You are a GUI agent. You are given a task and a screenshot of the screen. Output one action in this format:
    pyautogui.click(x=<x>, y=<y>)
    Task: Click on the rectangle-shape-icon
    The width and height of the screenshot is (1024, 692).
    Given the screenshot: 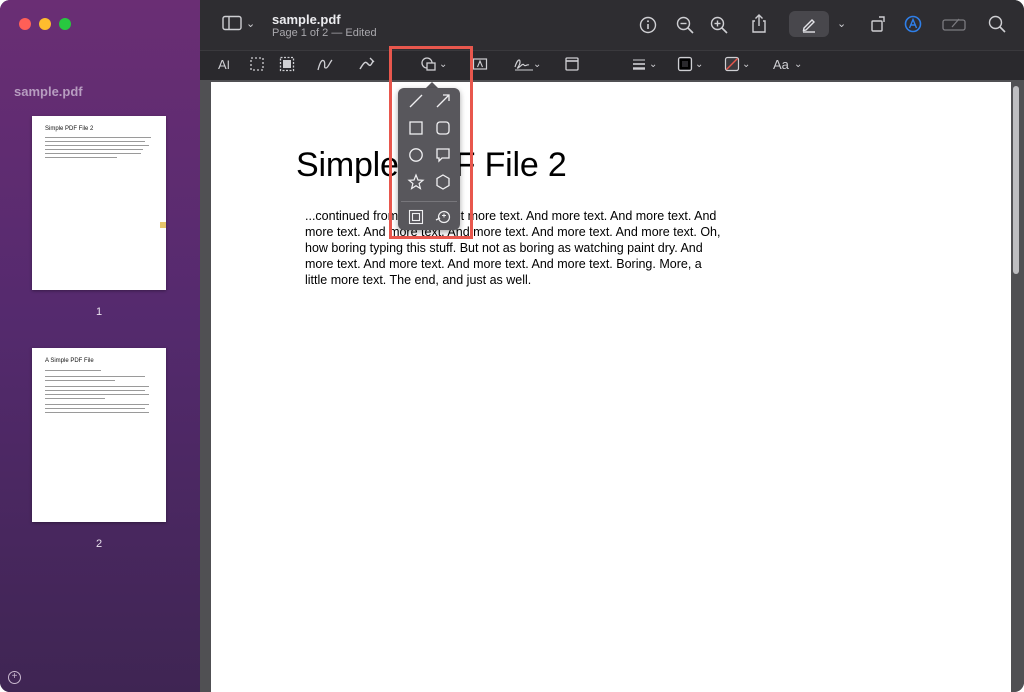 What is the action you would take?
    pyautogui.click(x=416, y=128)
    